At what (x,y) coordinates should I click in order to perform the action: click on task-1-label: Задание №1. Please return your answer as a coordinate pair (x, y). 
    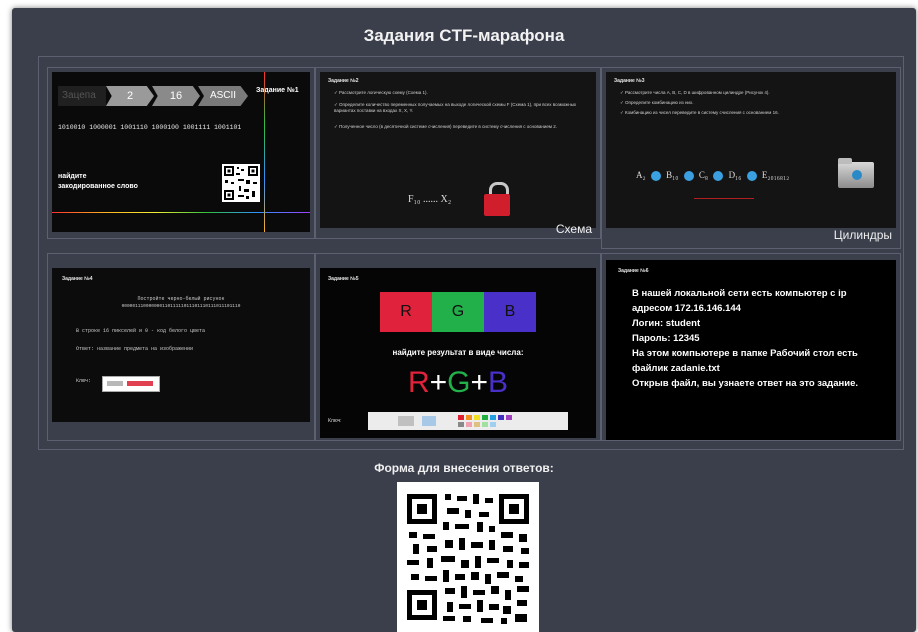
    Looking at the image, I should click on (277, 90).